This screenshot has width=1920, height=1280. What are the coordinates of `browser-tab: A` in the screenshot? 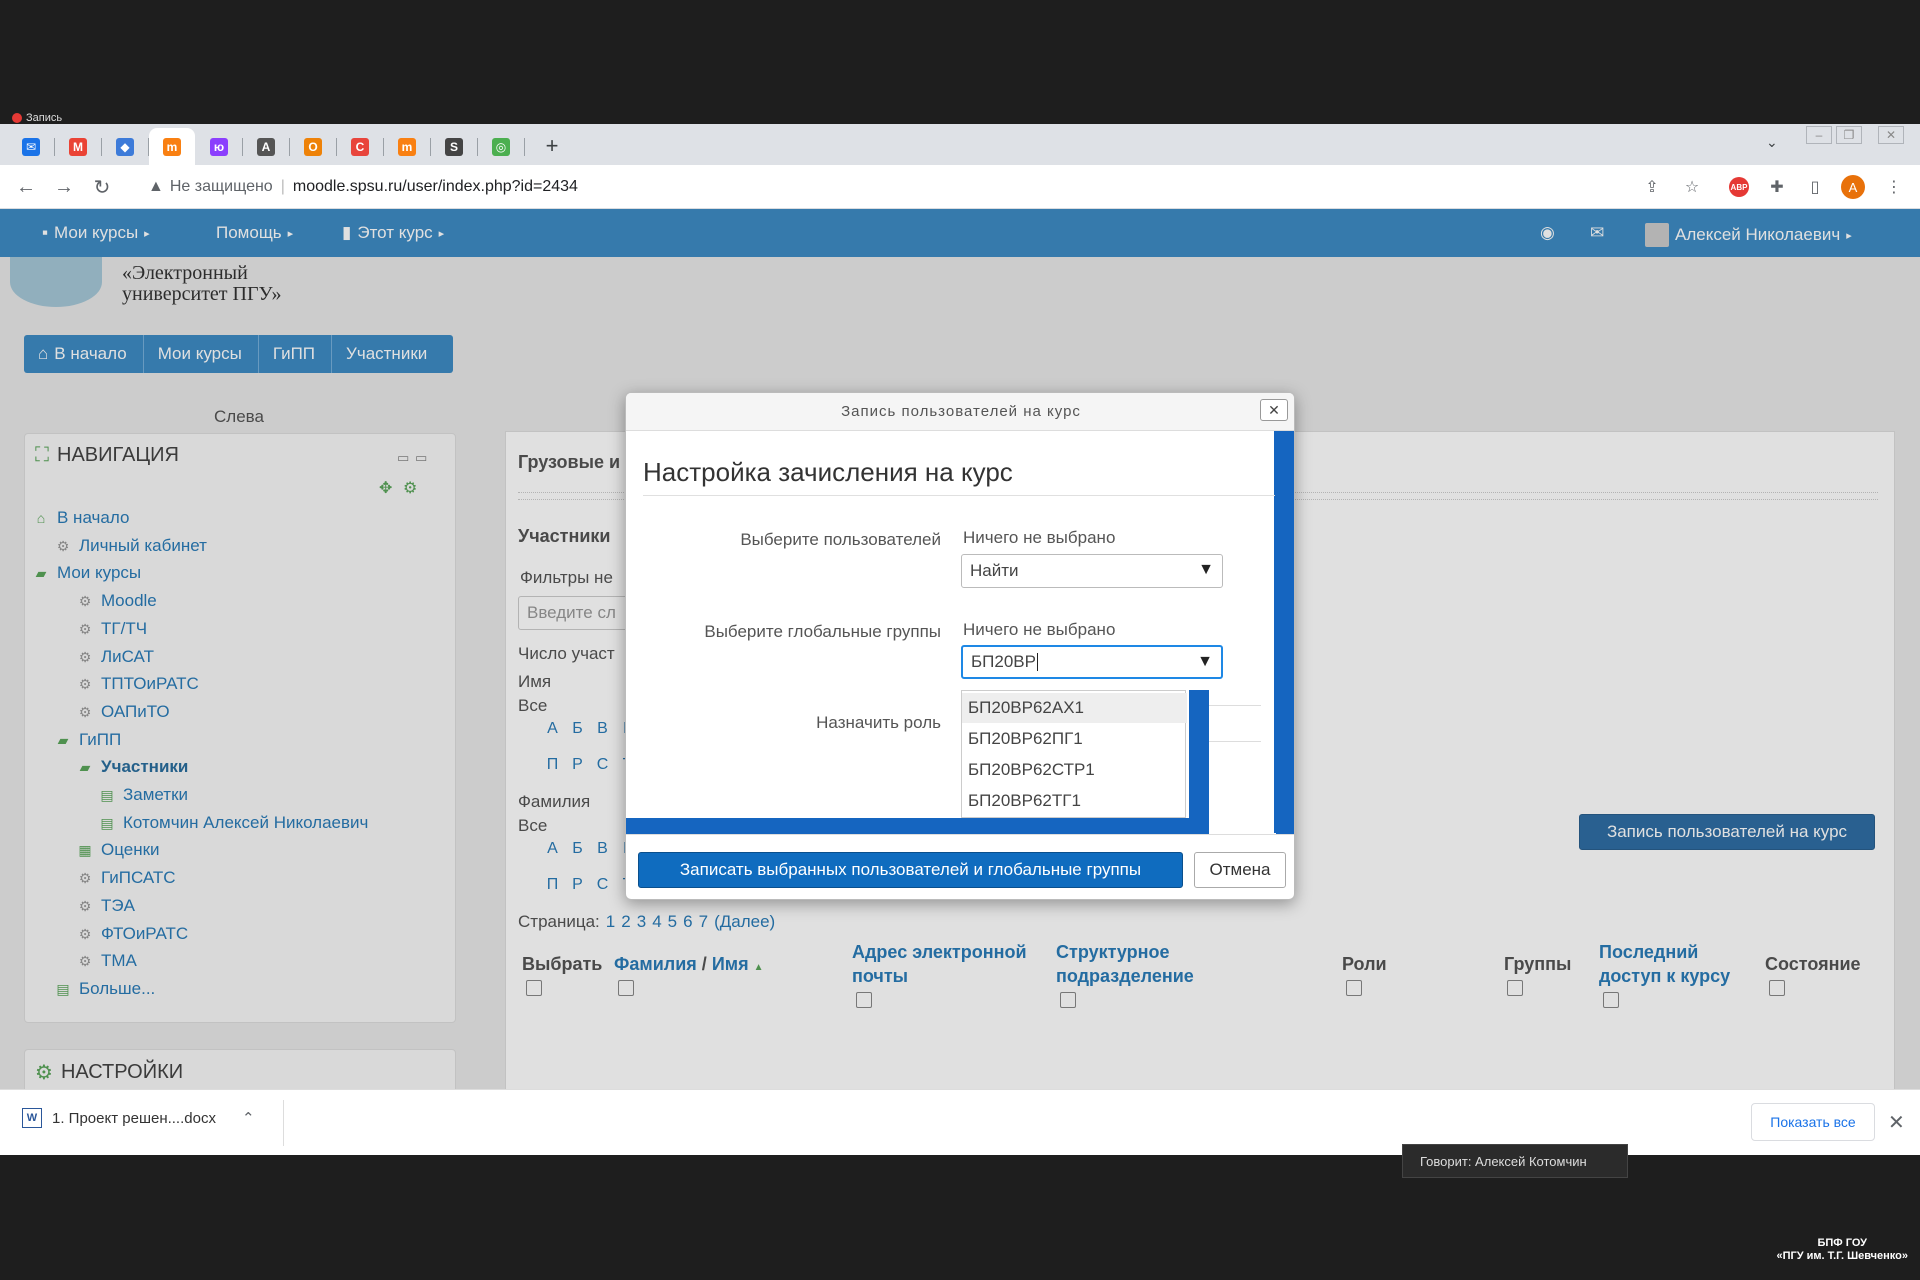 It's located at (266, 146).